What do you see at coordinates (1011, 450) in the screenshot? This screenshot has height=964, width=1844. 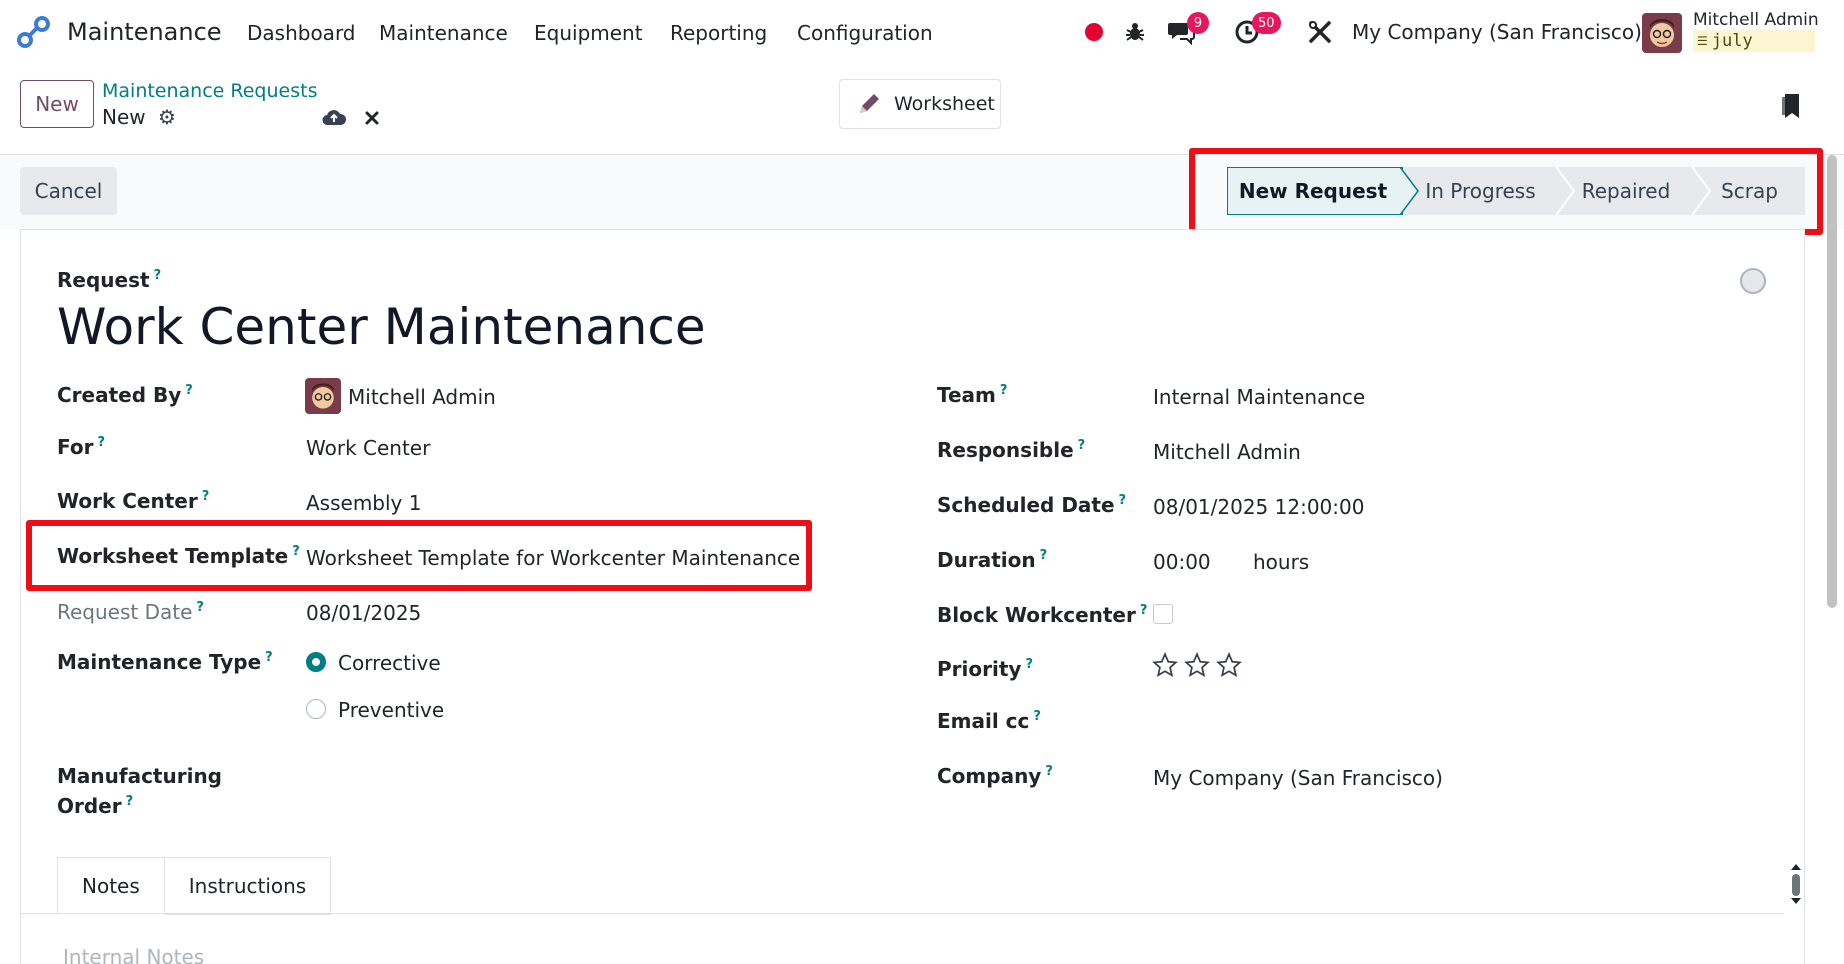 I see `responsible-label: Responsible?` at bounding box center [1011, 450].